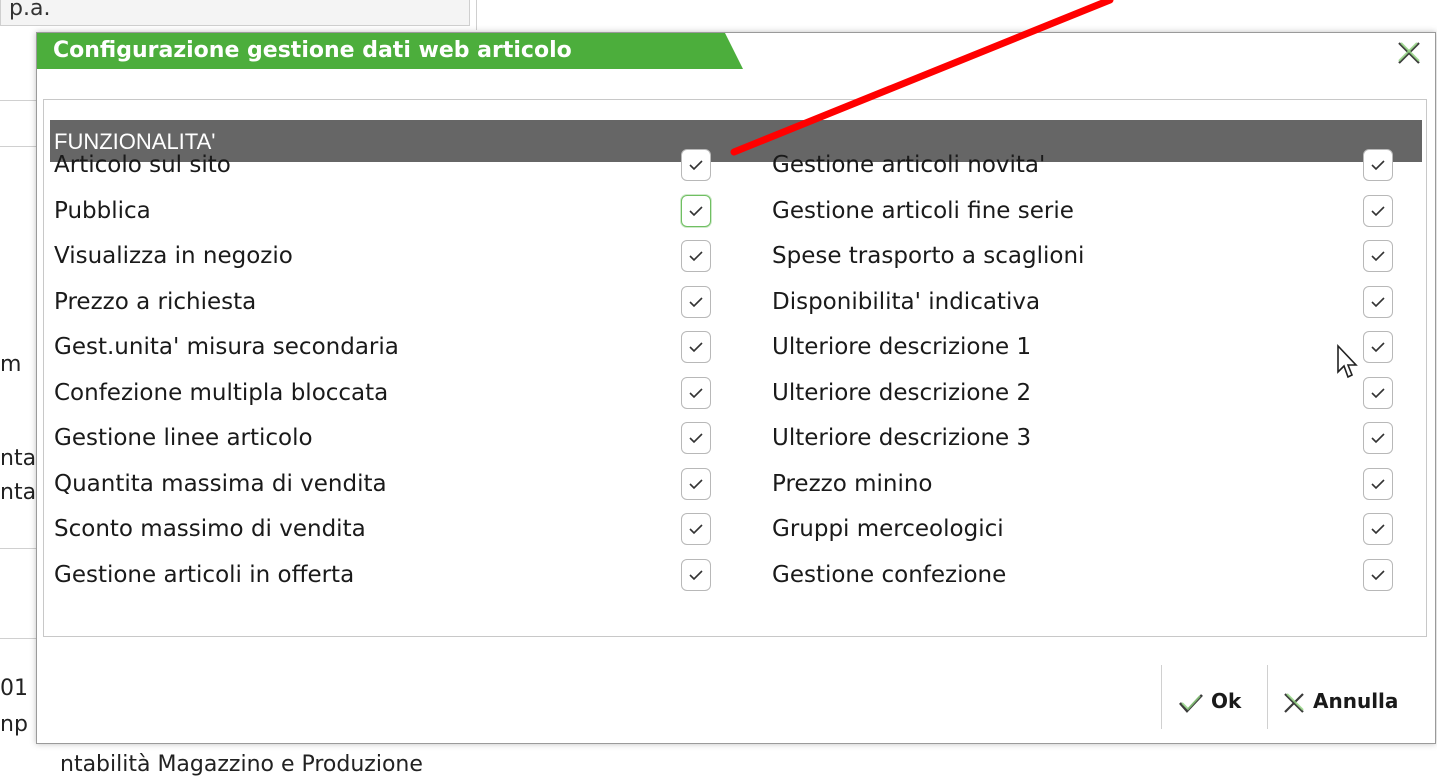 The image size is (1437, 777). I want to click on background-bottom-text: ntabilità Magazzino e Produzione, so click(241, 764).